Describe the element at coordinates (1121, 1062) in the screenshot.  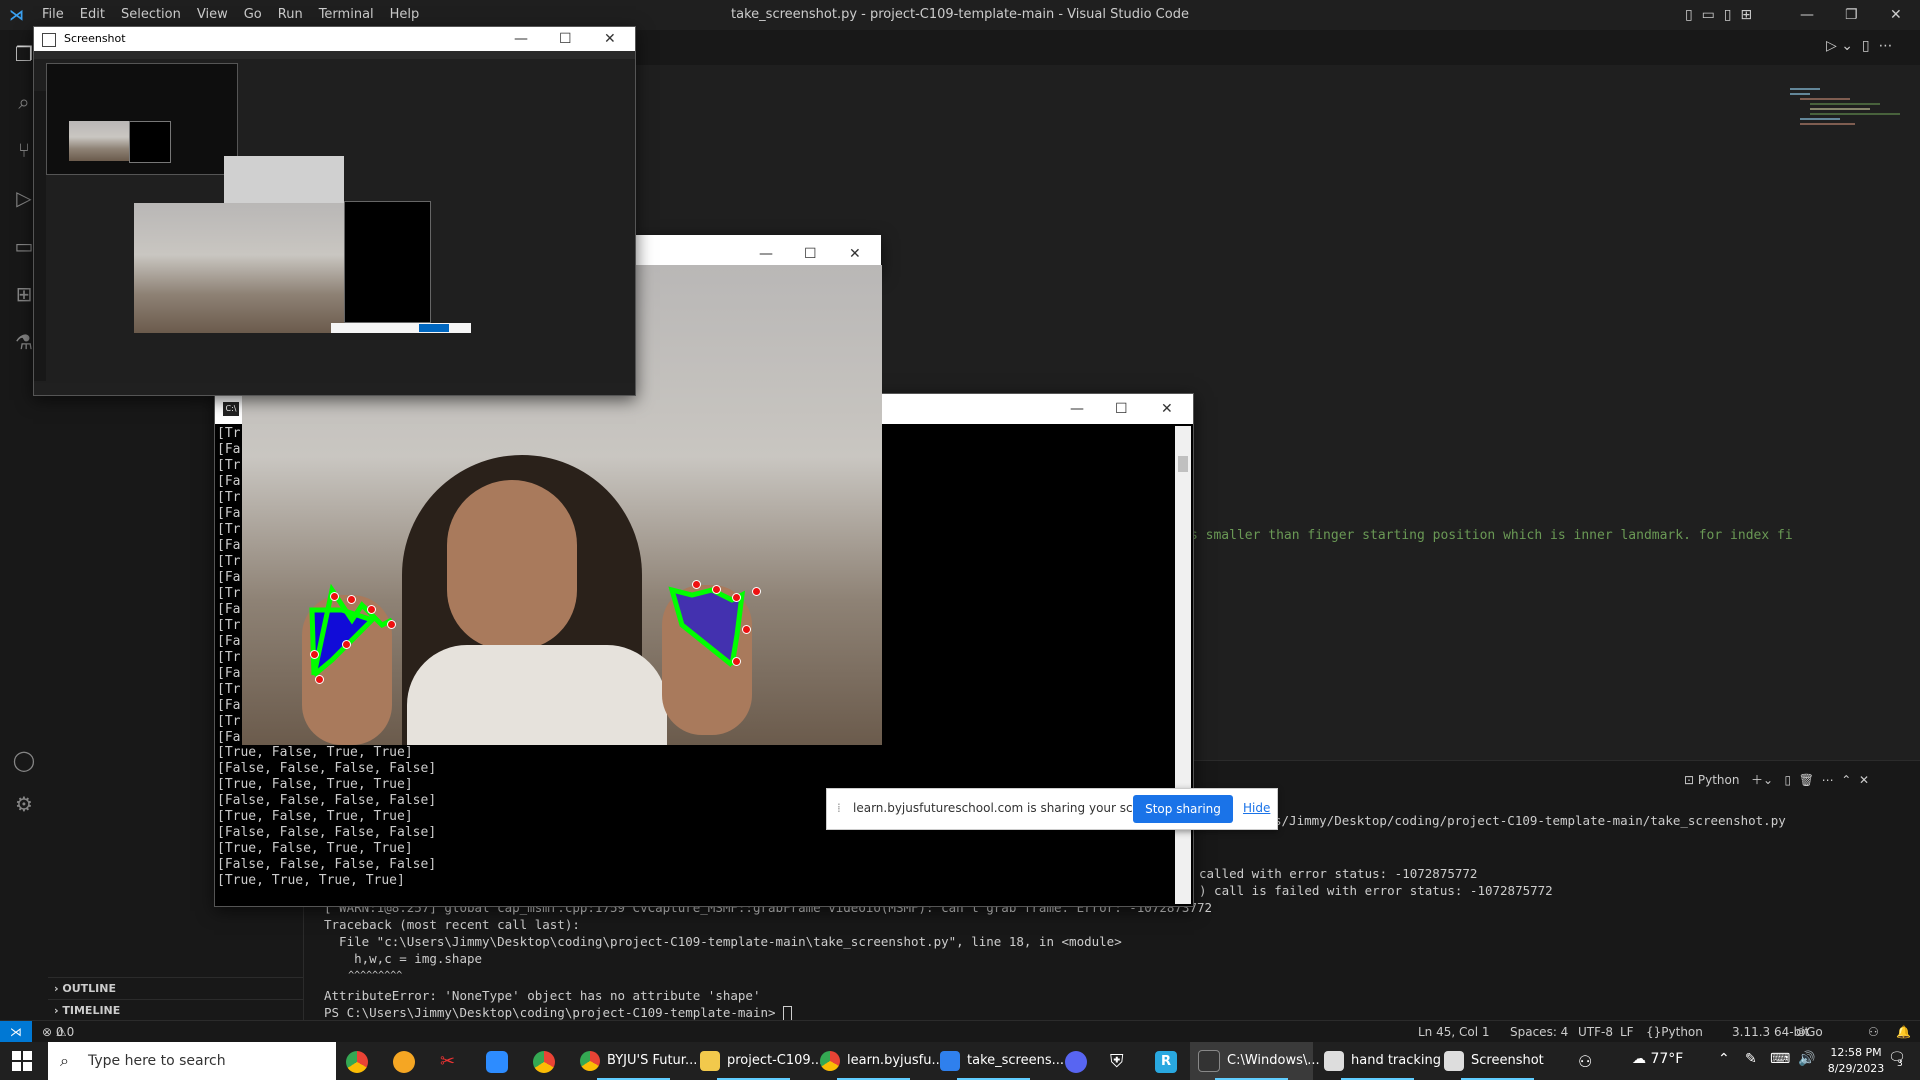
I see `shield-icon: ⛨` at that location.